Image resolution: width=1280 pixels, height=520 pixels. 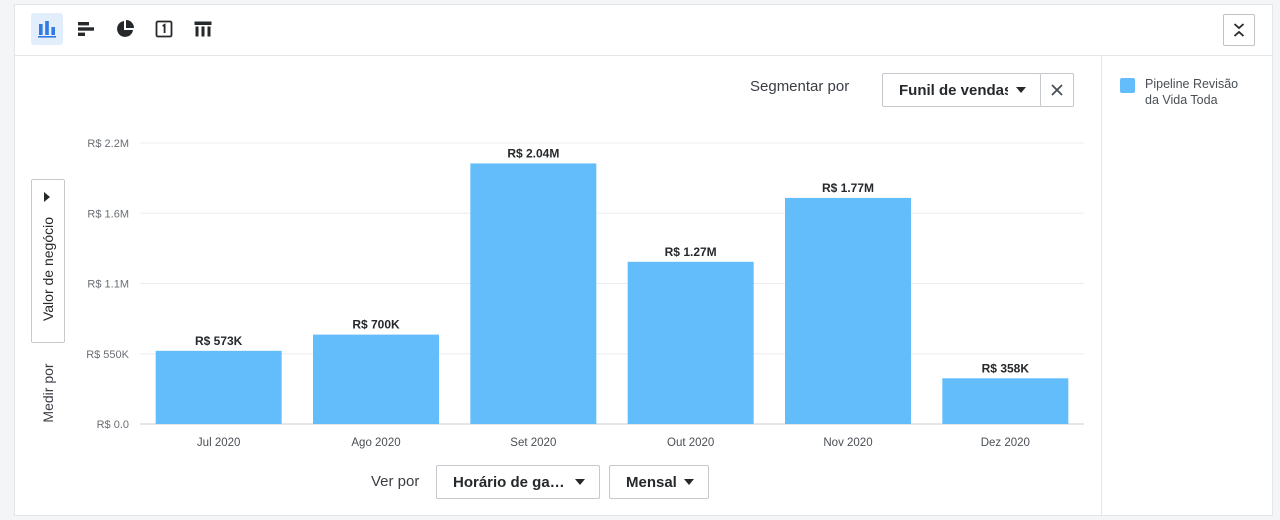 I want to click on legend-item: Pipeline Revisão da Vida Toda, so click(x=1187, y=92).